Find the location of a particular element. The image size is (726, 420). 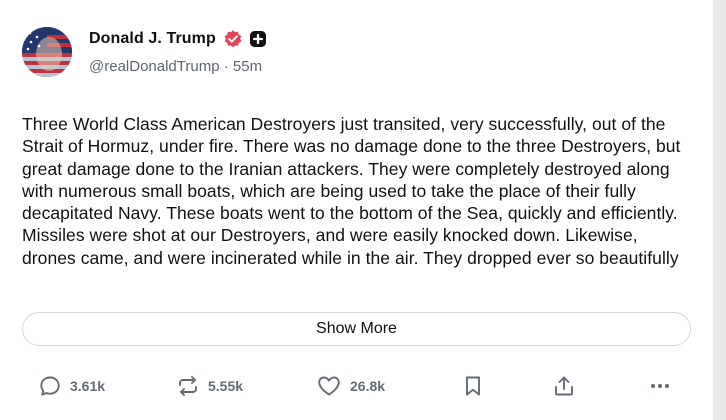

share-button is located at coordinates (564, 386).